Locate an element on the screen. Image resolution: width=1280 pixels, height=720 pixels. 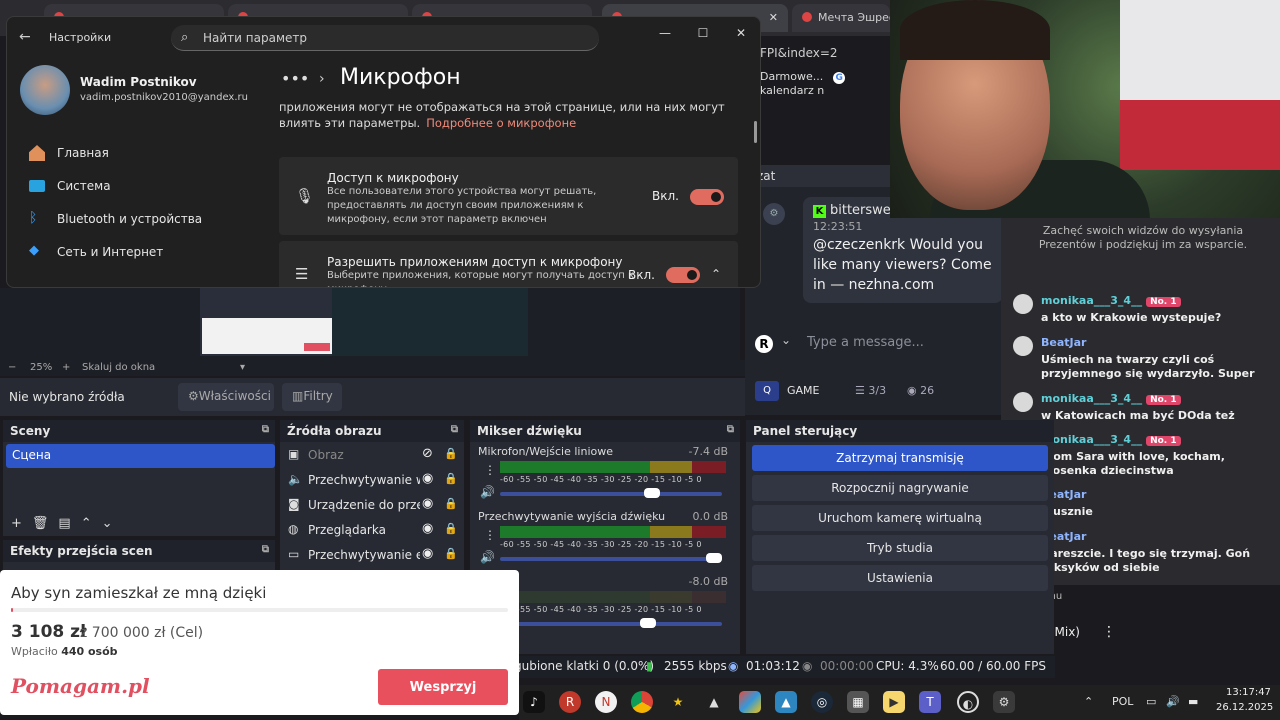
tab-close-icon: ✕ is located at coordinates (773, 17).